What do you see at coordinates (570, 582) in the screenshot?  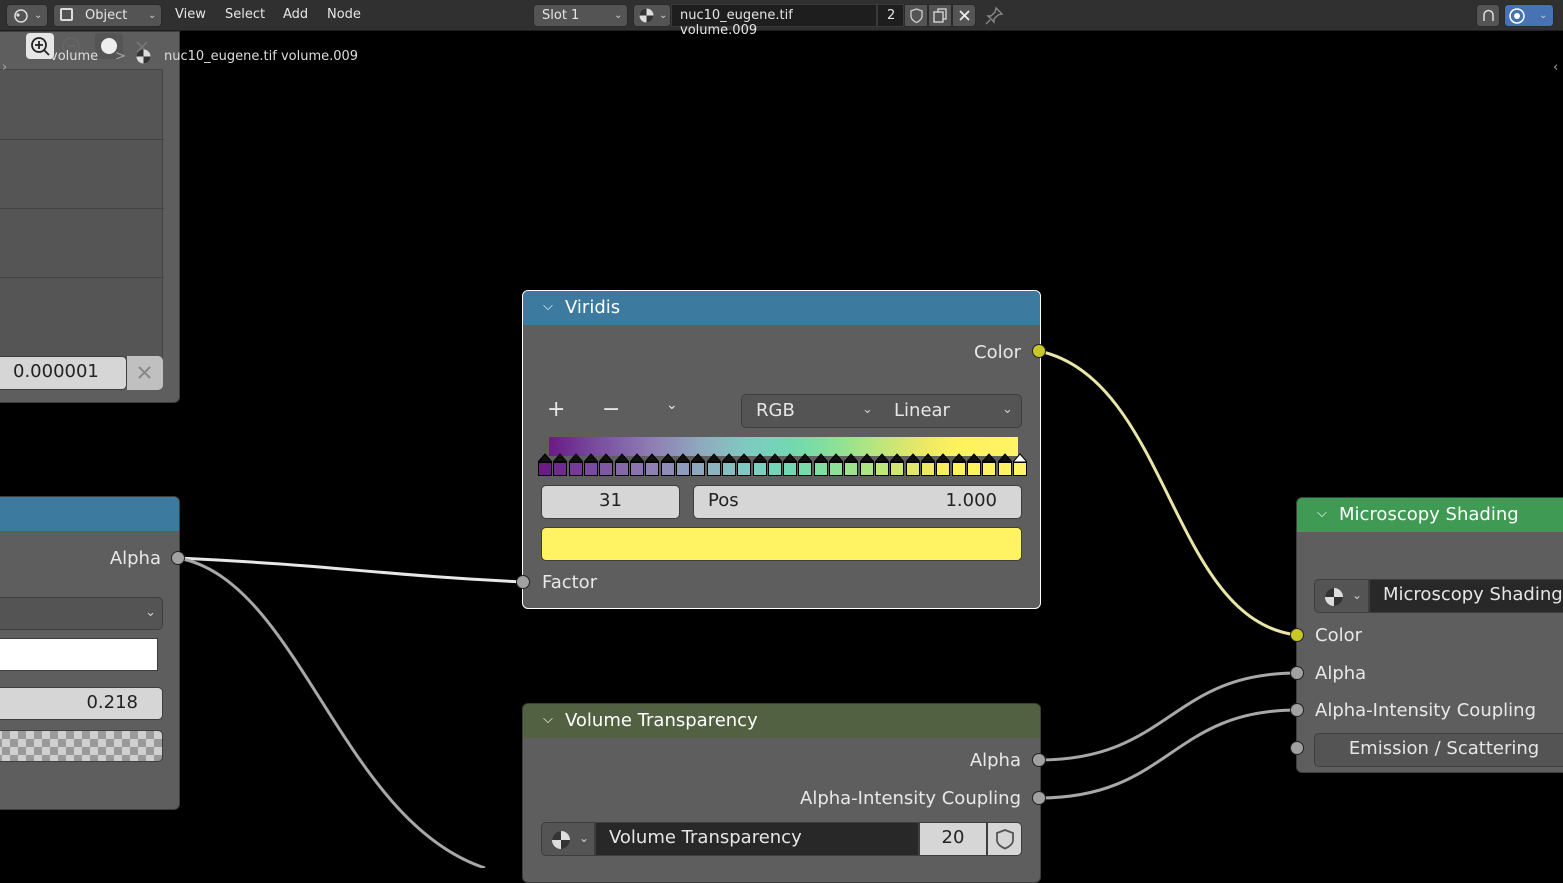 I see `input-label-factor: Factor` at bounding box center [570, 582].